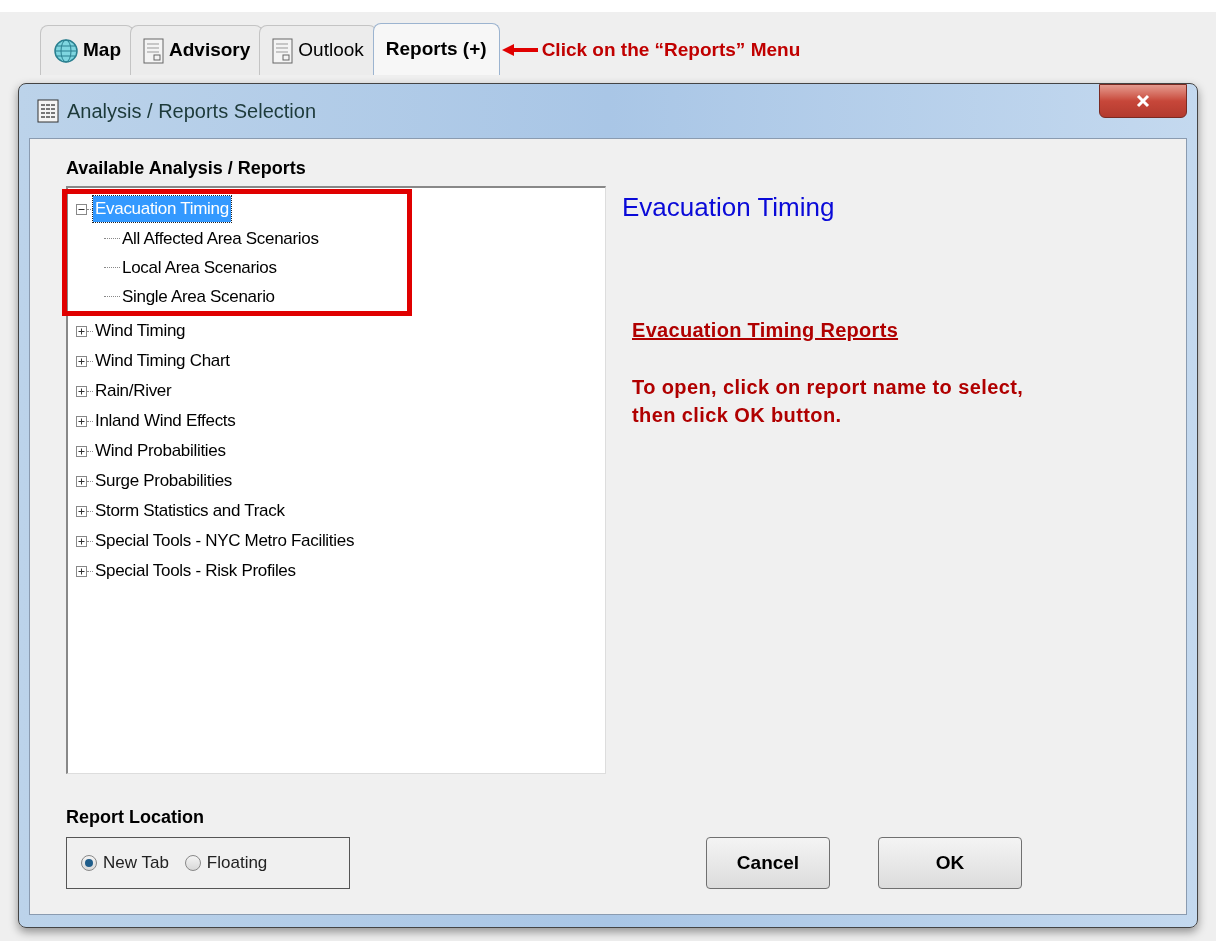 The width and height of the screenshot is (1216, 941). What do you see at coordinates (198, 296) in the screenshot?
I see `tree-item: Single Area Scenario` at bounding box center [198, 296].